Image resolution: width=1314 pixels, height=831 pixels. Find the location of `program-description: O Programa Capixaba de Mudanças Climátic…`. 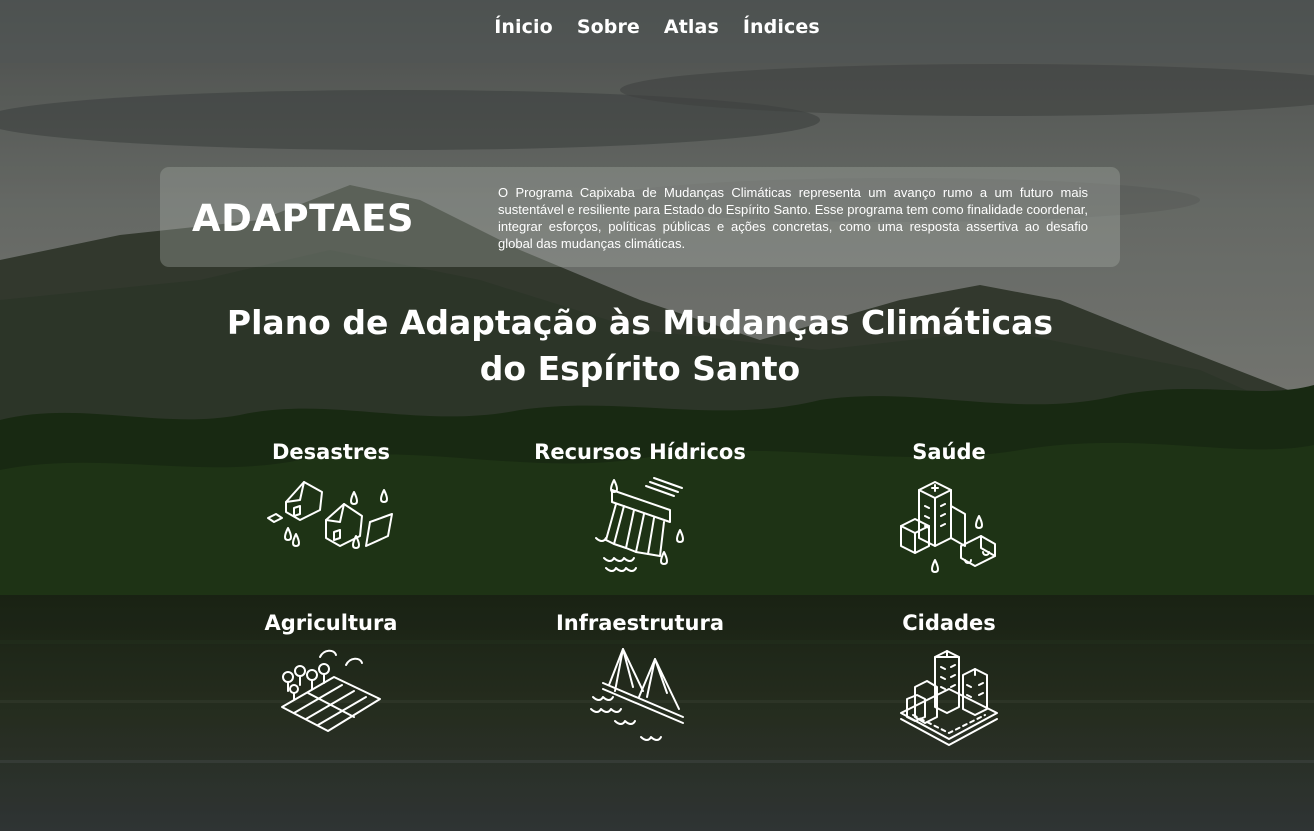

program-description: O Programa Capixaba de Mudanças Climátic… is located at coordinates (793, 218).